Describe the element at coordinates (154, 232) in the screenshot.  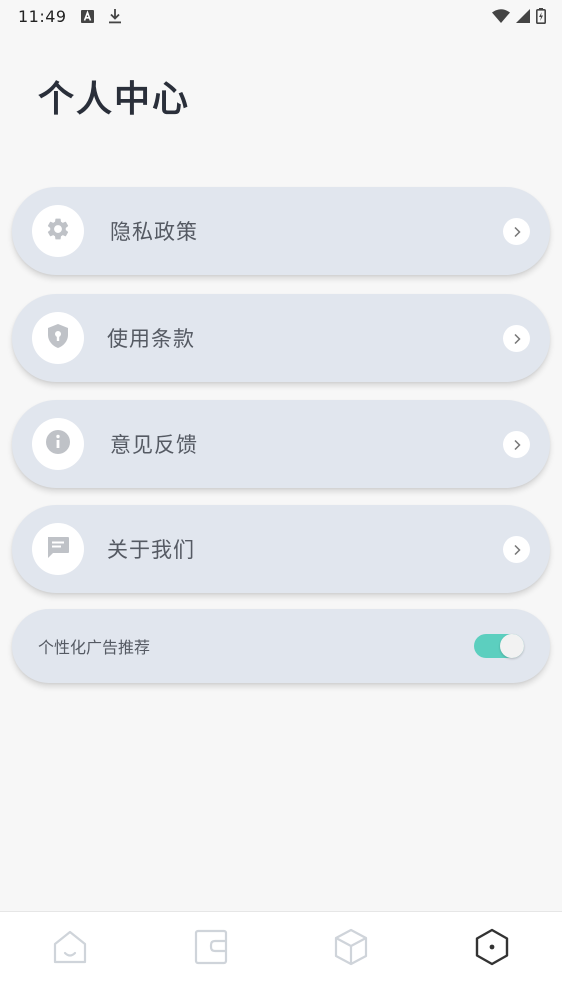
I see `menu-item-label: 隐私政策` at that location.